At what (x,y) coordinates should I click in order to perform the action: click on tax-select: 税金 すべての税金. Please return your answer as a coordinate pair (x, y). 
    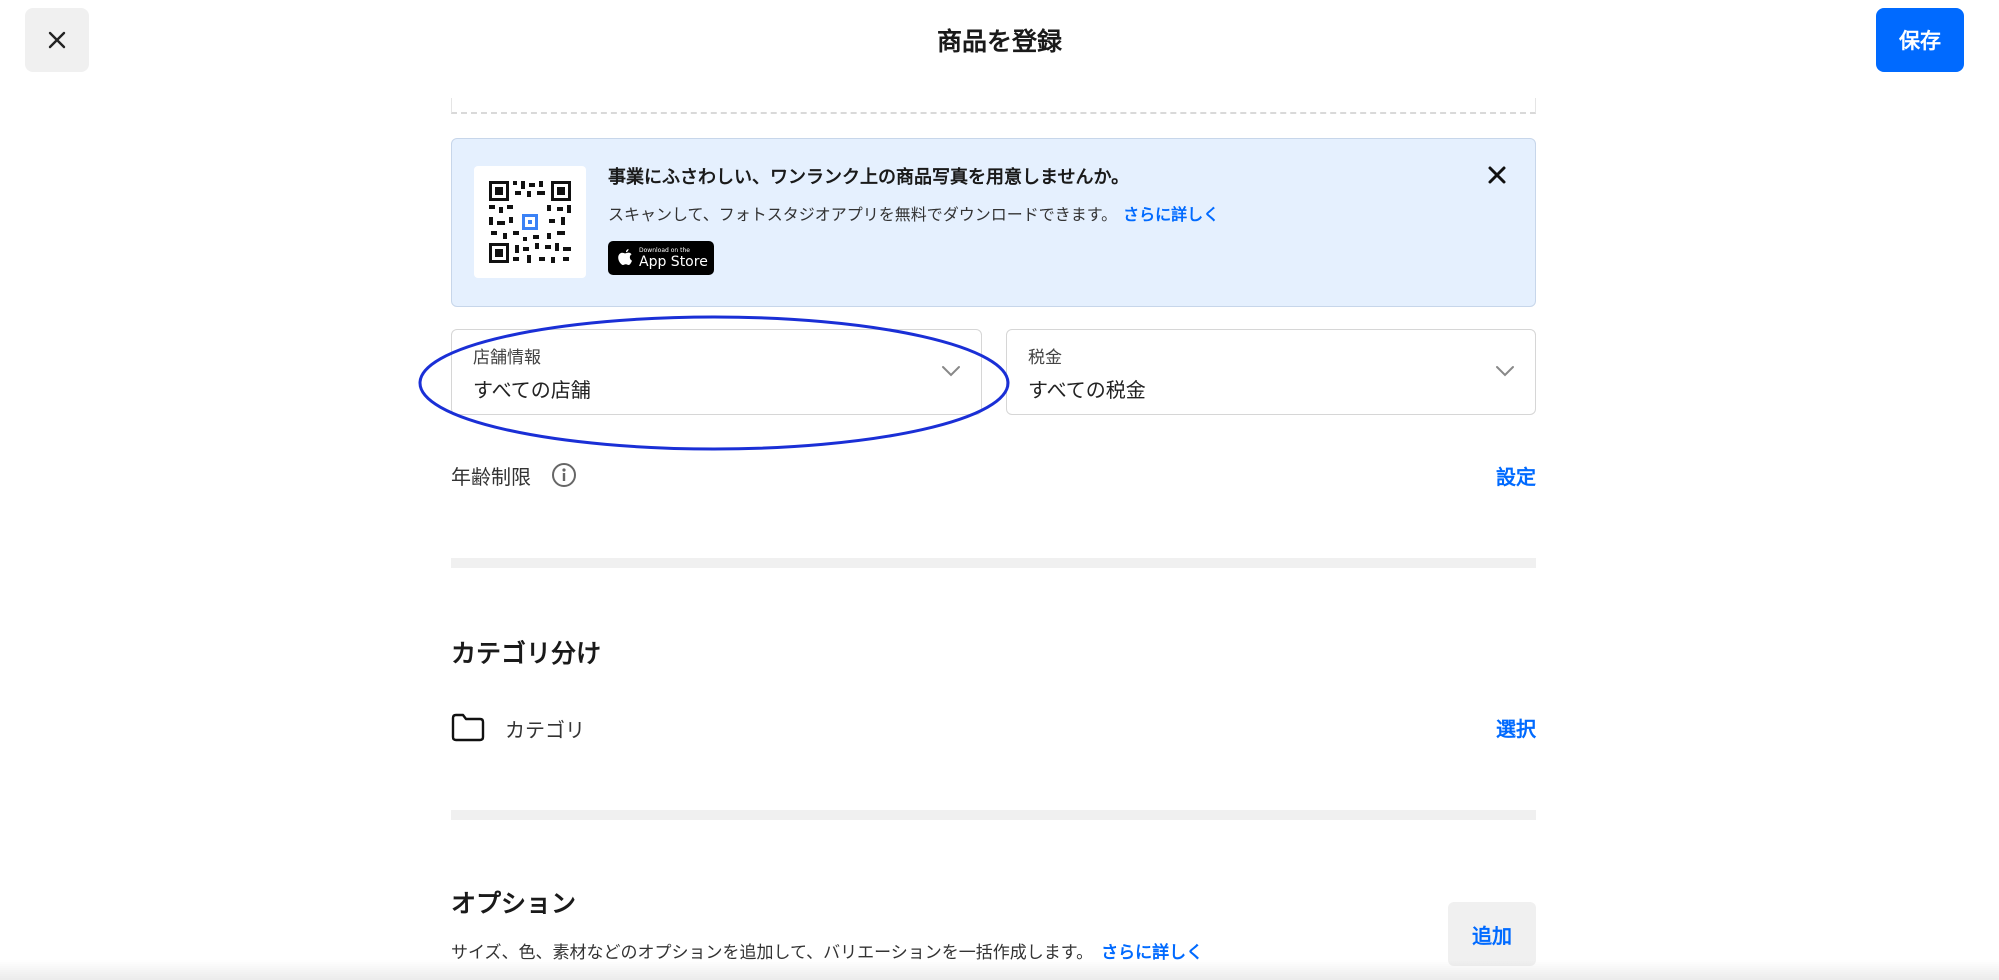
    Looking at the image, I should click on (1271, 372).